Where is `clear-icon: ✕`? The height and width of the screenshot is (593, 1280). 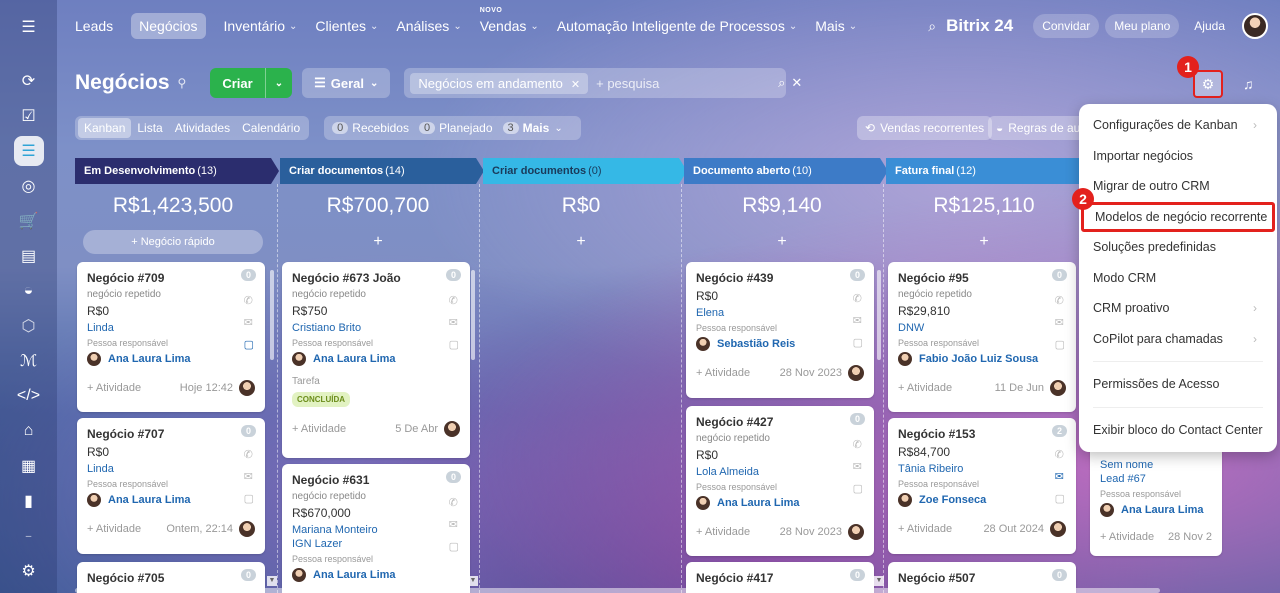
clear-icon: ✕ is located at coordinates (796, 83).